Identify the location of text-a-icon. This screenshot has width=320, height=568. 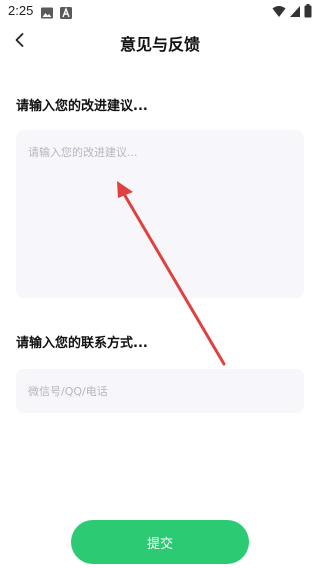
(66, 12).